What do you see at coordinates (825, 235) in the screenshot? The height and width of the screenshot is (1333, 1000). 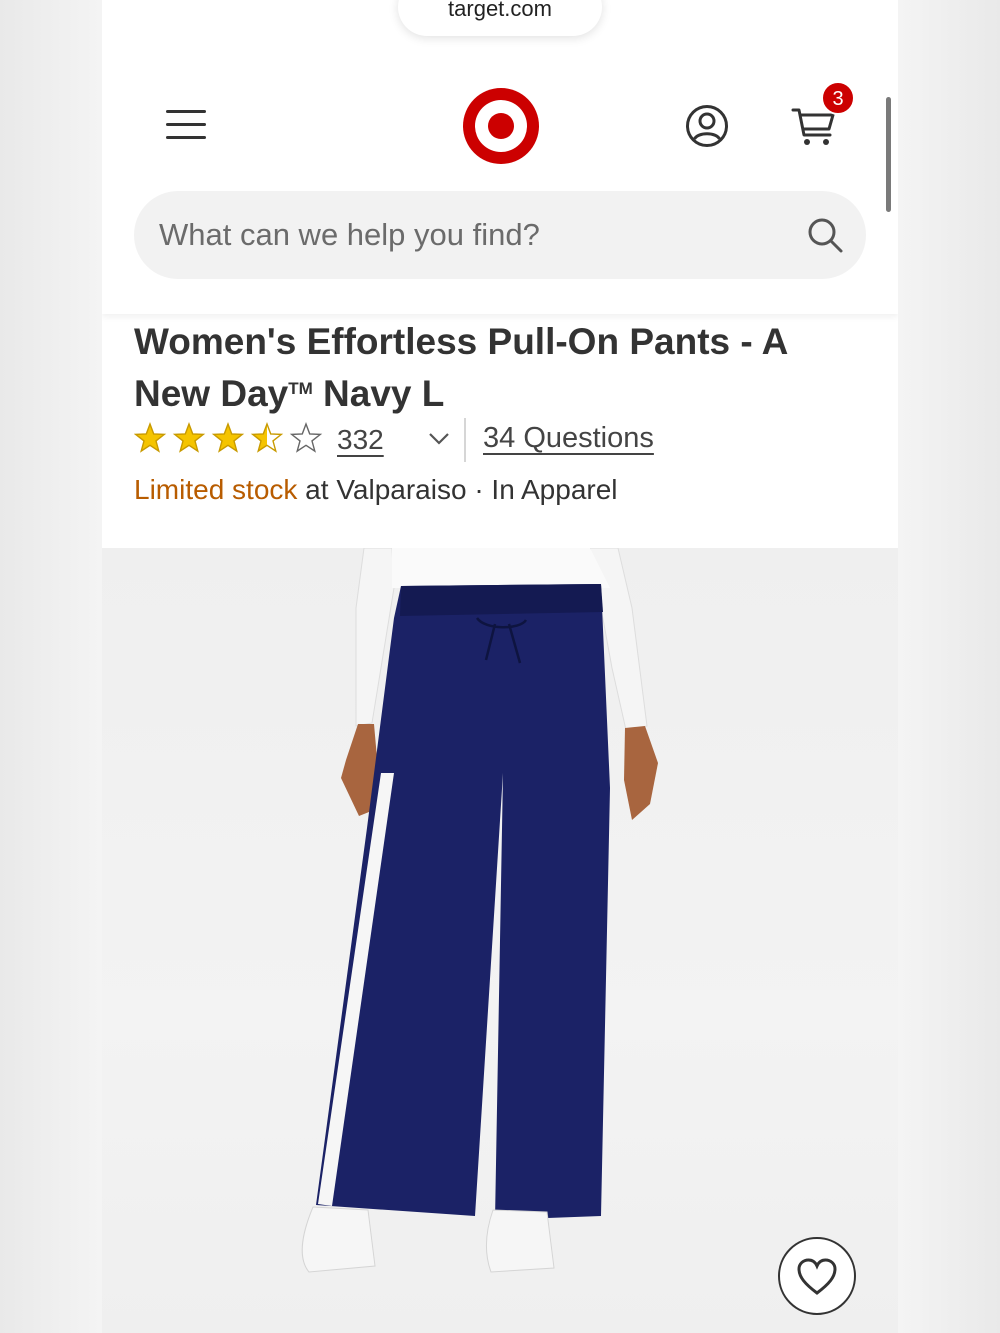 I see `search-icon` at bounding box center [825, 235].